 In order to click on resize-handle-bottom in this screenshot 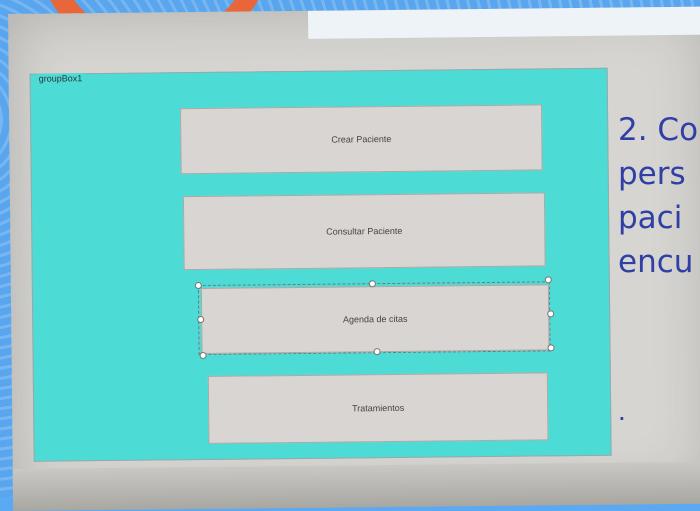, I will do `click(377, 352)`.